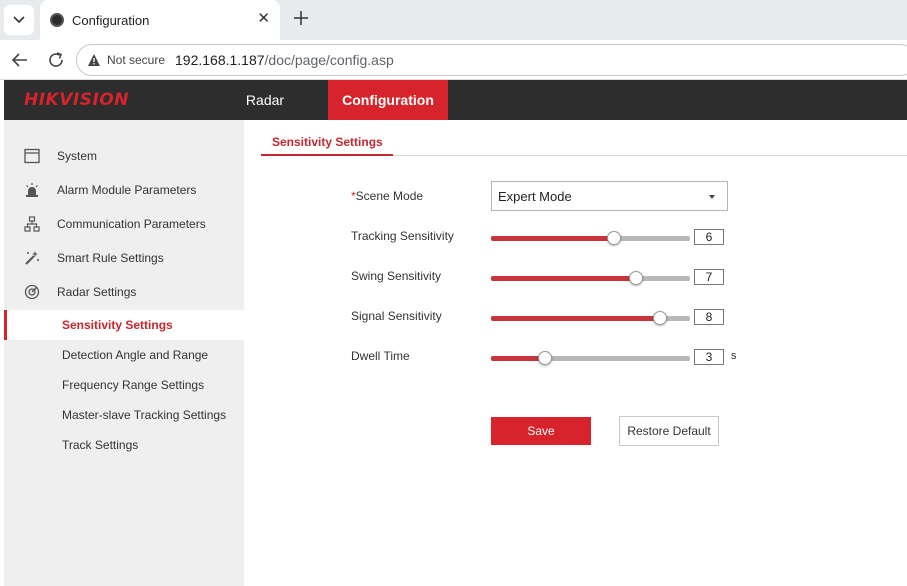  What do you see at coordinates (20, 60) in the screenshot?
I see `back-arrow-icon` at bounding box center [20, 60].